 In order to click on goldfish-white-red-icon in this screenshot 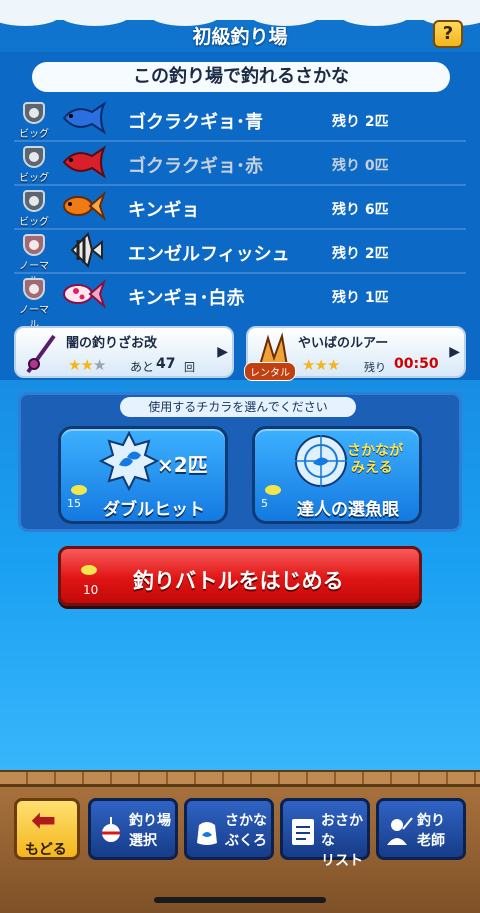, I will do `click(85, 294)`.